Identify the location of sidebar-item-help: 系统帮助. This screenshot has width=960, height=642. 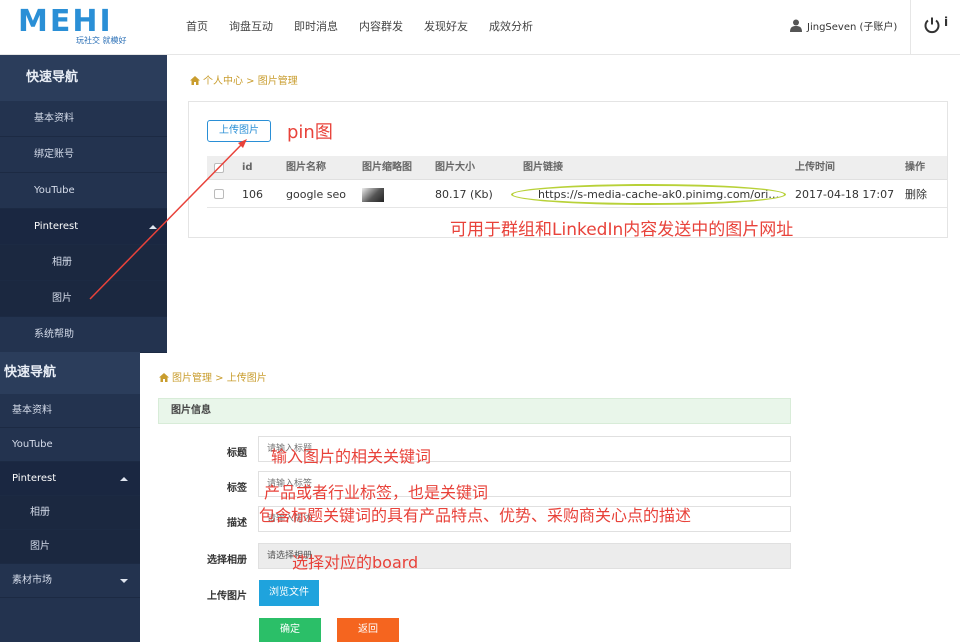
(83, 335).